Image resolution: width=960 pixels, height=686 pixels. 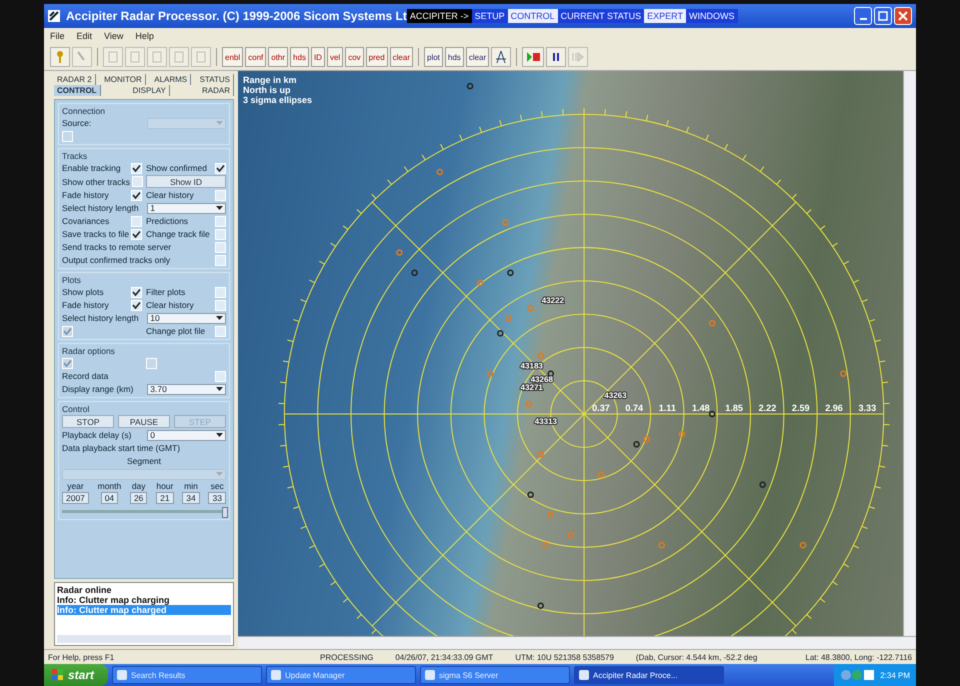 What do you see at coordinates (186, 181) in the screenshot?
I see `panel-button: Show ID` at bounding box center [186, 181].